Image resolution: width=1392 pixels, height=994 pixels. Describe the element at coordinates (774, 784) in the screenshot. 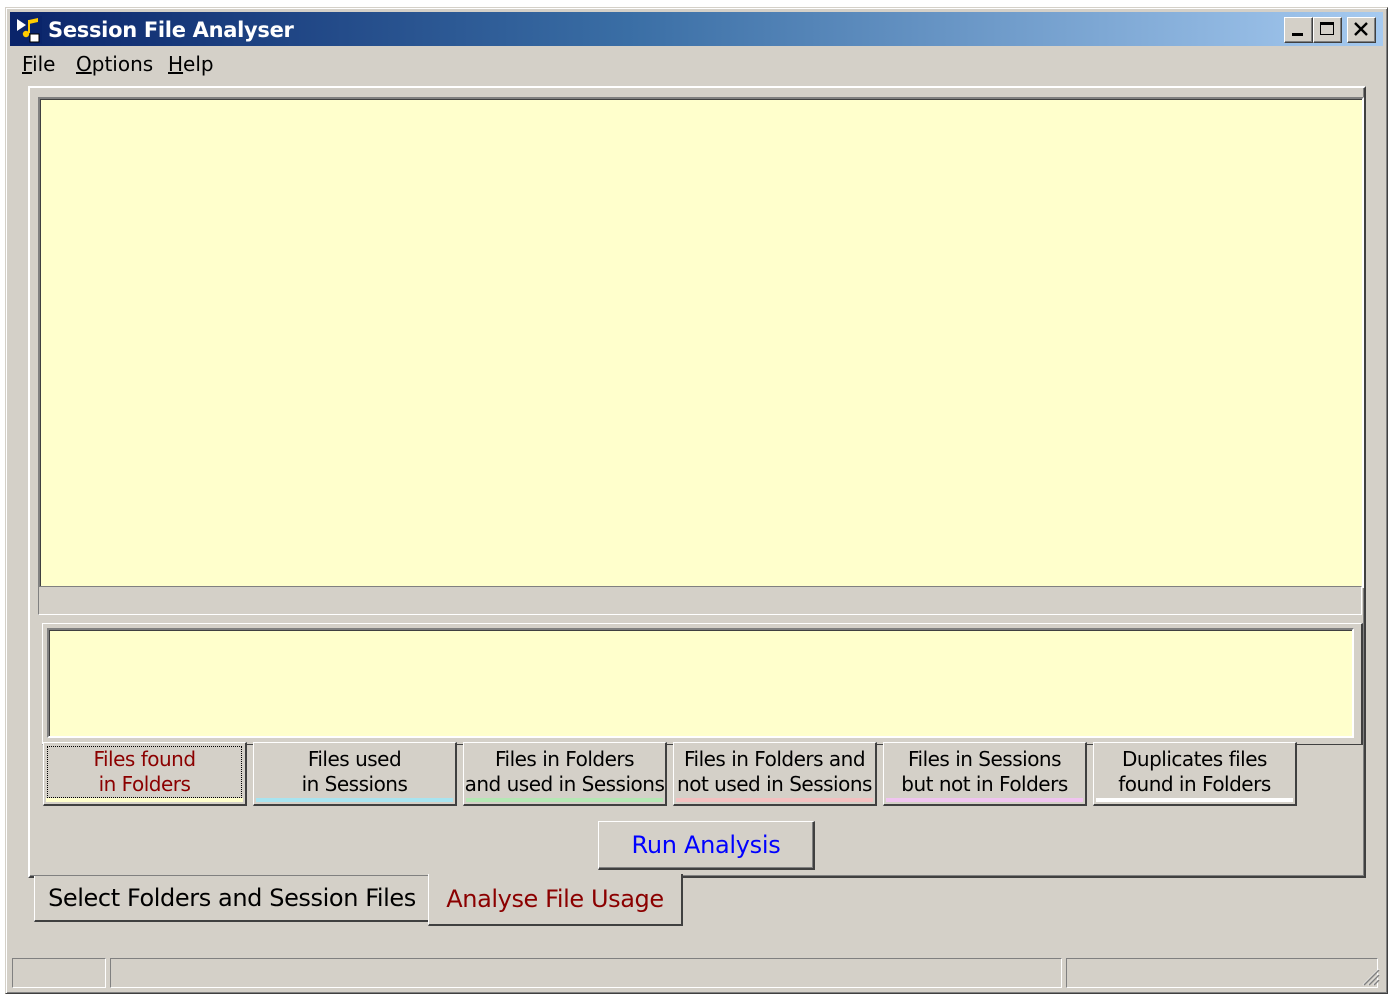

I see `tab-label-line2: not used in Sessions` at that location.